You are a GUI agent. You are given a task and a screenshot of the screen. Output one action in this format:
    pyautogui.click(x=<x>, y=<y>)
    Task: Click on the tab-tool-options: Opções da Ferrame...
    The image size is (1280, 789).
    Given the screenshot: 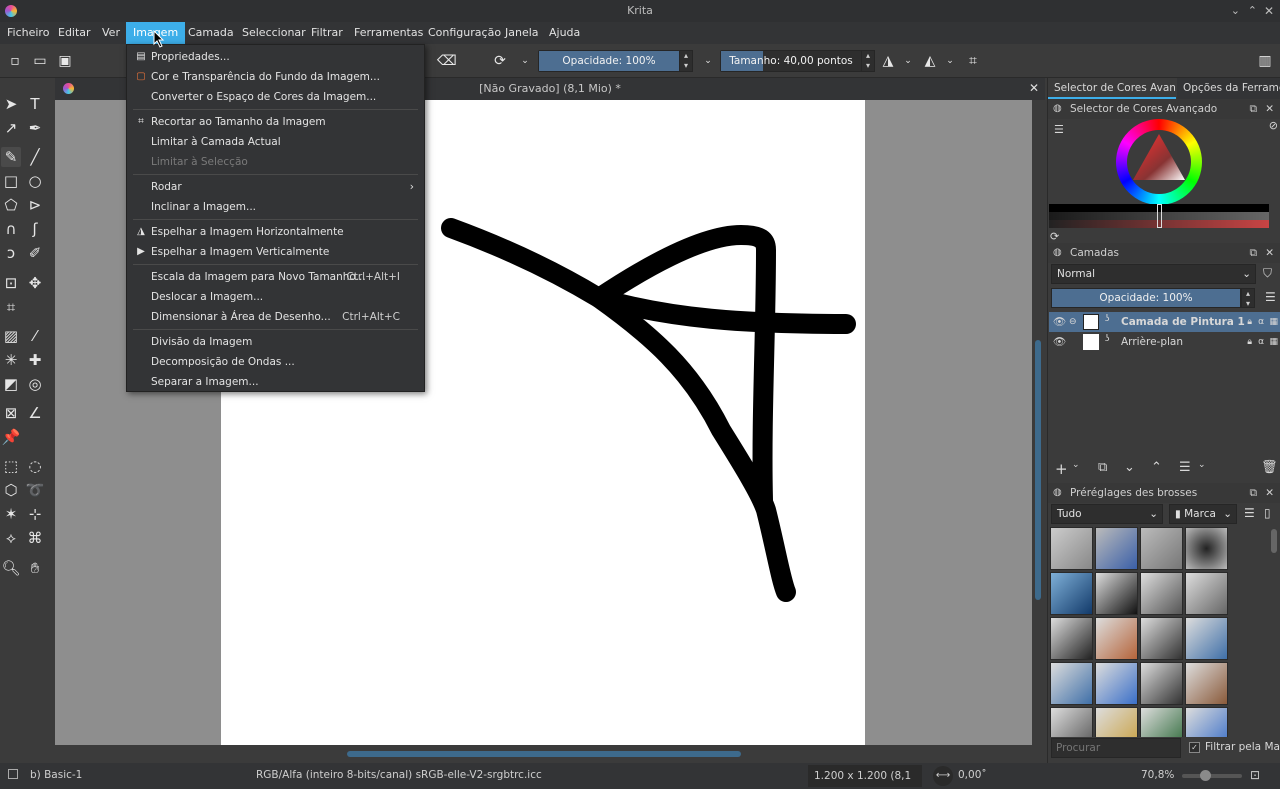 What is the action you would take?
    pyautogui.click(x=1228, y=88)
    